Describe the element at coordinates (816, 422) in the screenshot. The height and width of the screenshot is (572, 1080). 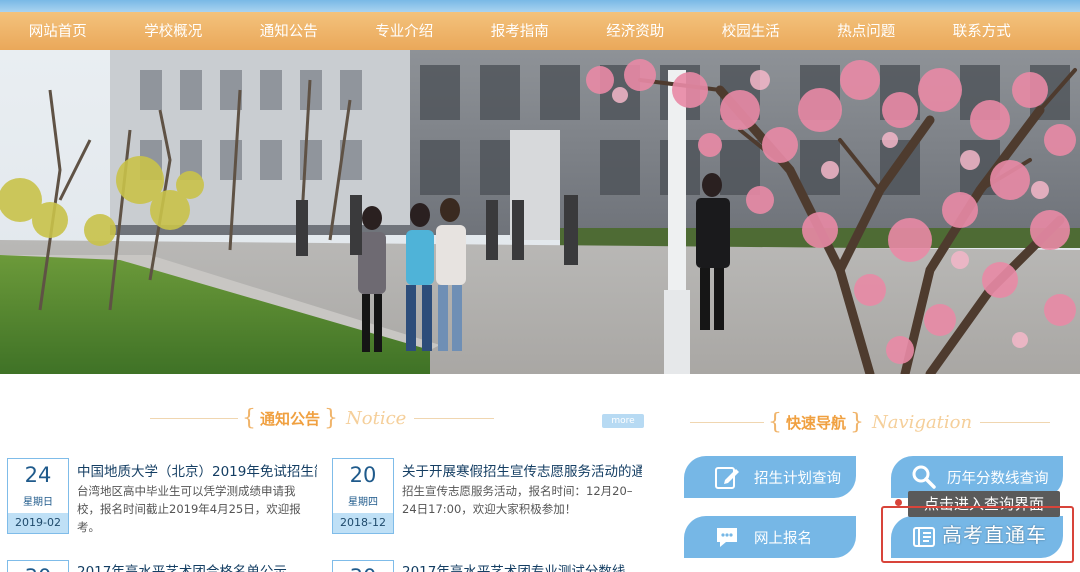
I see `quicknav-title-cn: 快速导航` at that location.